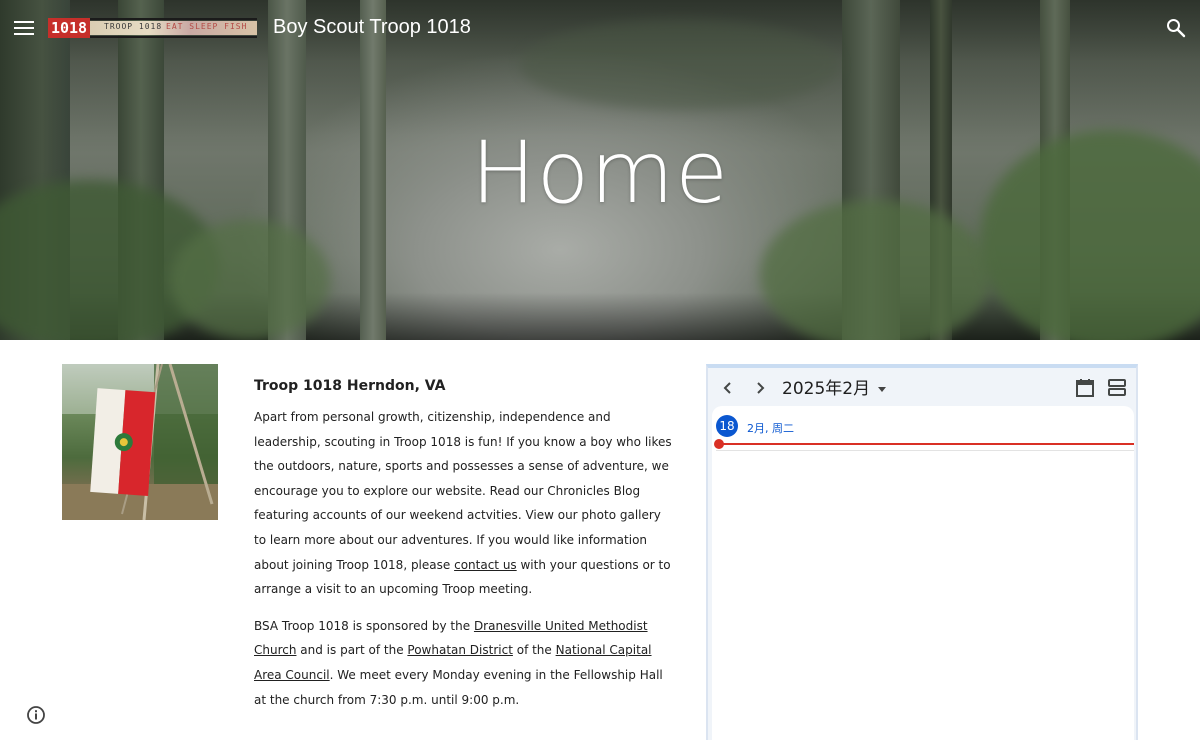  What do you see at coordinates (534, 650) in the screenshot?
I see `sponsor-text: of the` at bounding box center [534, 650].